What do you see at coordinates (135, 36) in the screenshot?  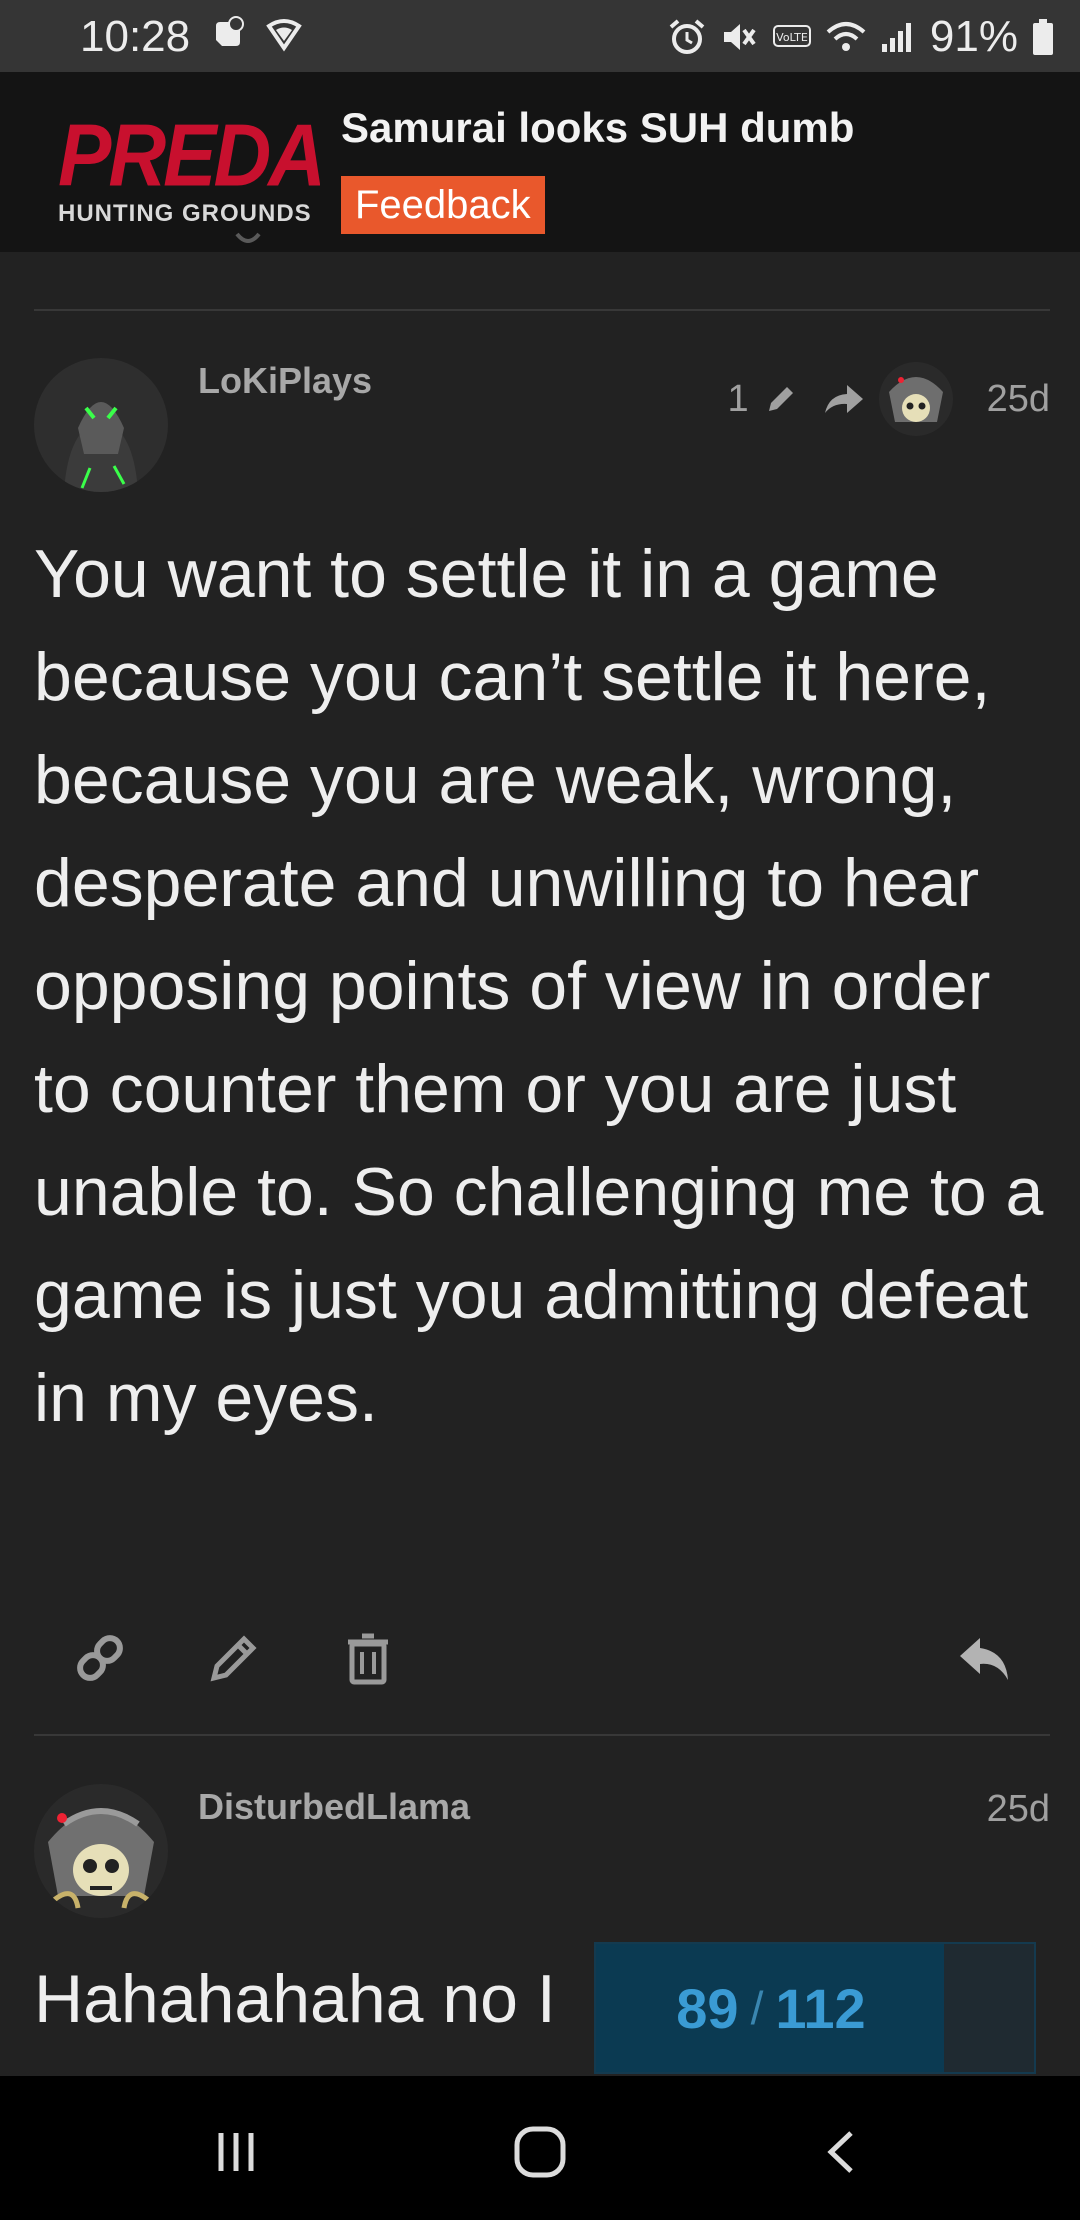 I see `status-time: 10:28` at bounding box center [135, 36].